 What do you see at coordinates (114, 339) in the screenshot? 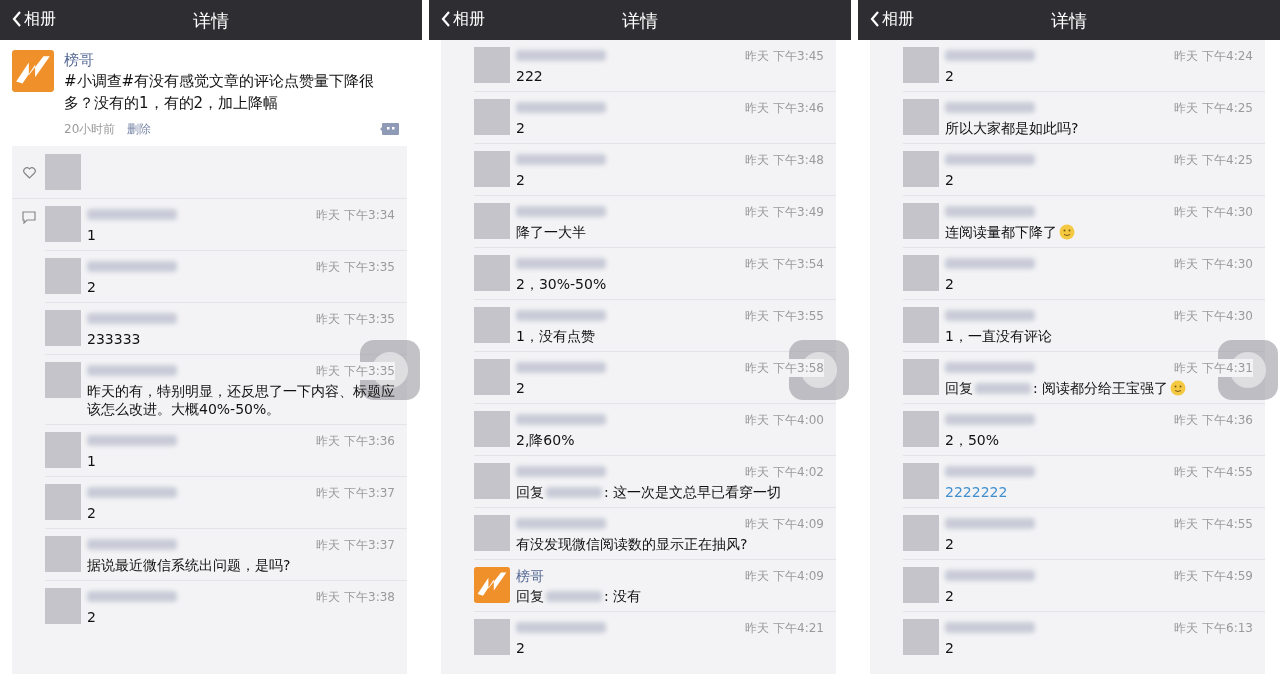
I see `comment-text: 233333` at bounding box center [114, 339].